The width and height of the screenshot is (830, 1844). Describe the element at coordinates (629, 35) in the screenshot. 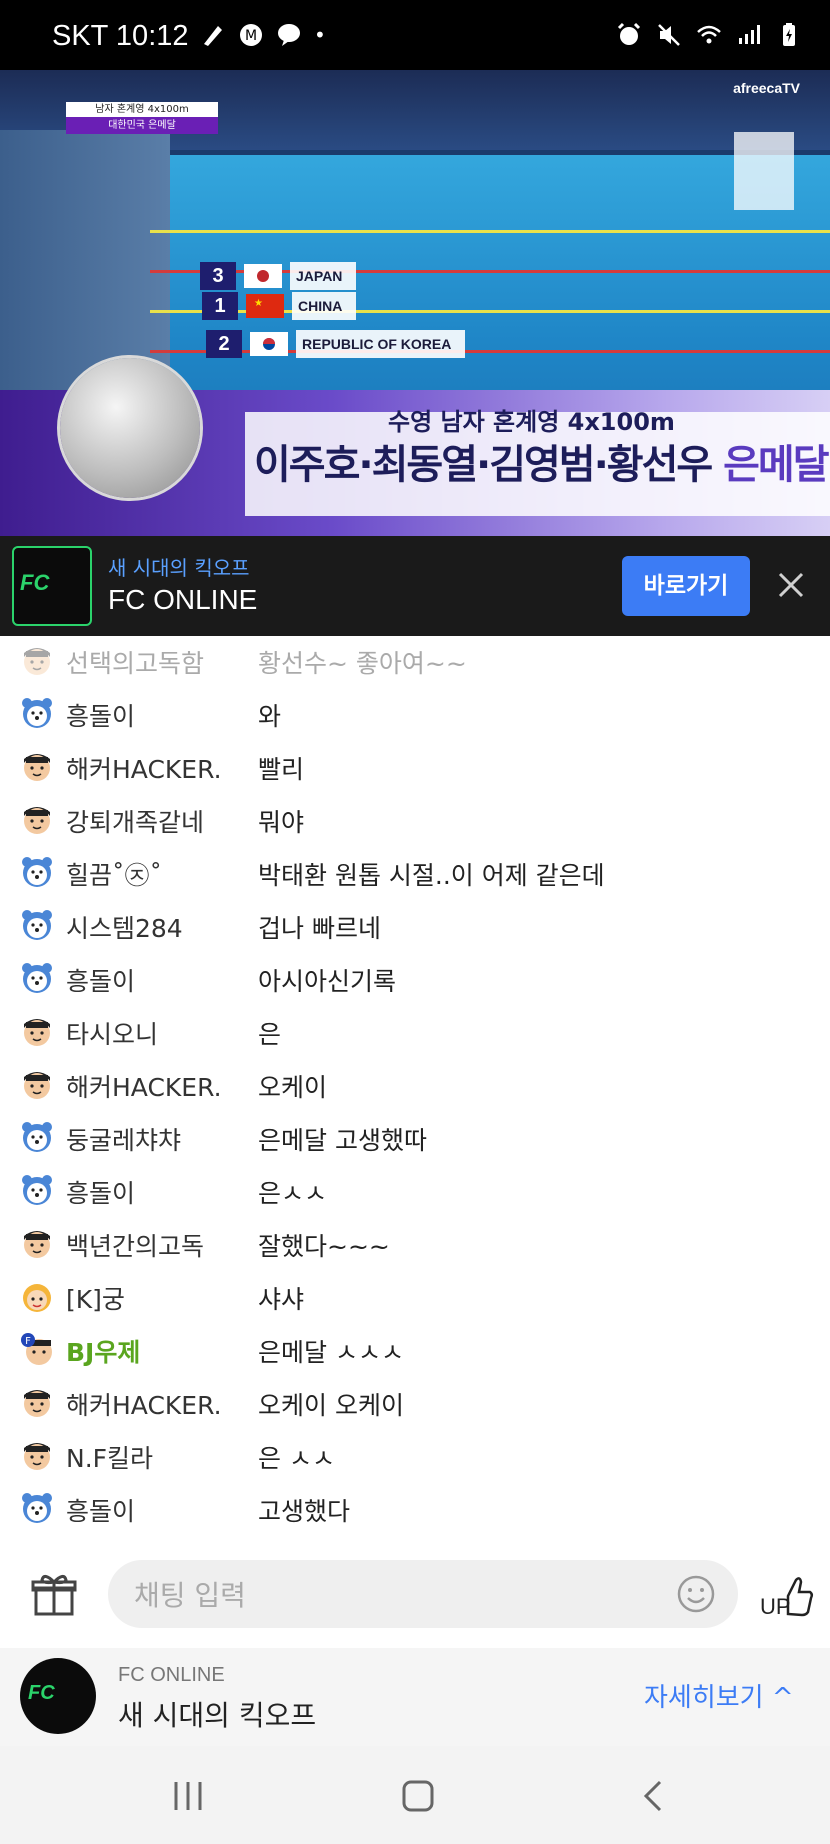

I see `alarm-icon` at that location.